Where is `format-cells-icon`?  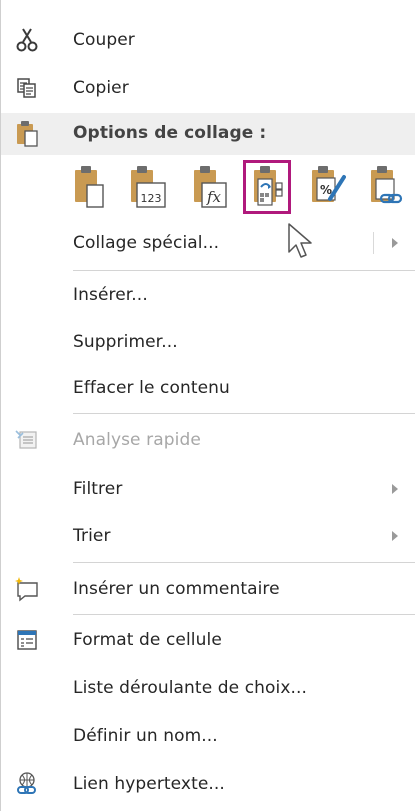
format-cells-icon is located at coordinates (27, 640).